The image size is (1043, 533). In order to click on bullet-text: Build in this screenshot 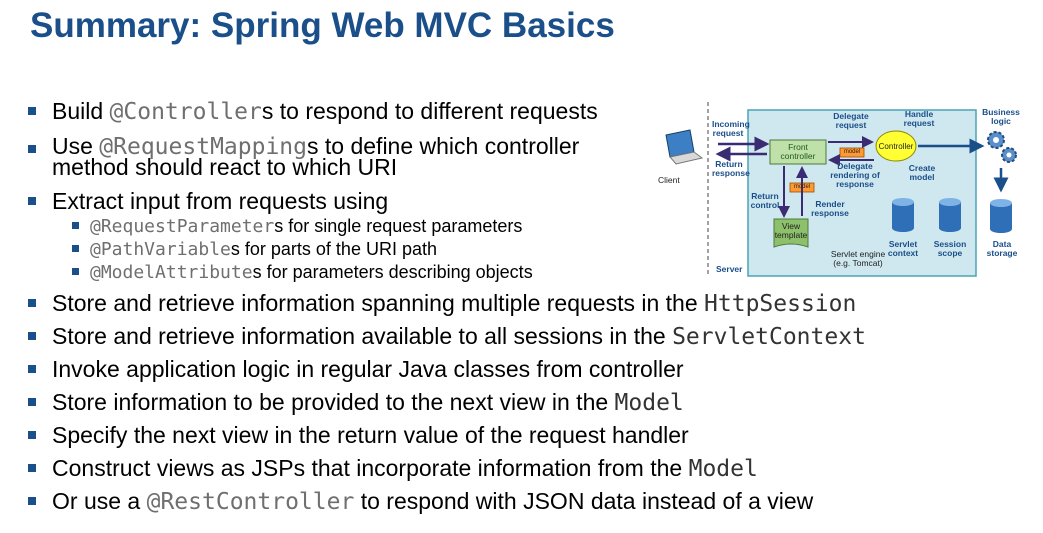, I will do `click(81, 111)`.